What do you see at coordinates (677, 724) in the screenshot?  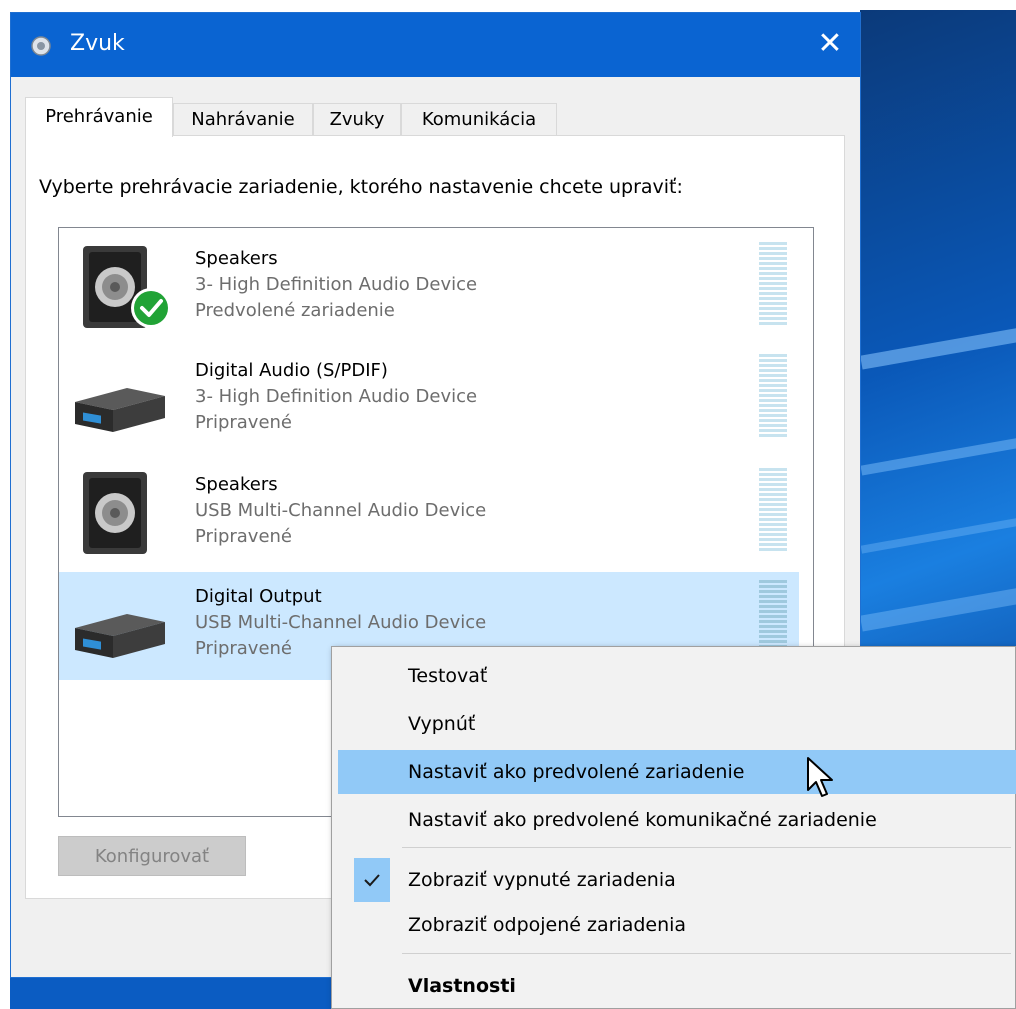 I see `menu-item-disable: Vypnúť` at bounding box center [677, 724].